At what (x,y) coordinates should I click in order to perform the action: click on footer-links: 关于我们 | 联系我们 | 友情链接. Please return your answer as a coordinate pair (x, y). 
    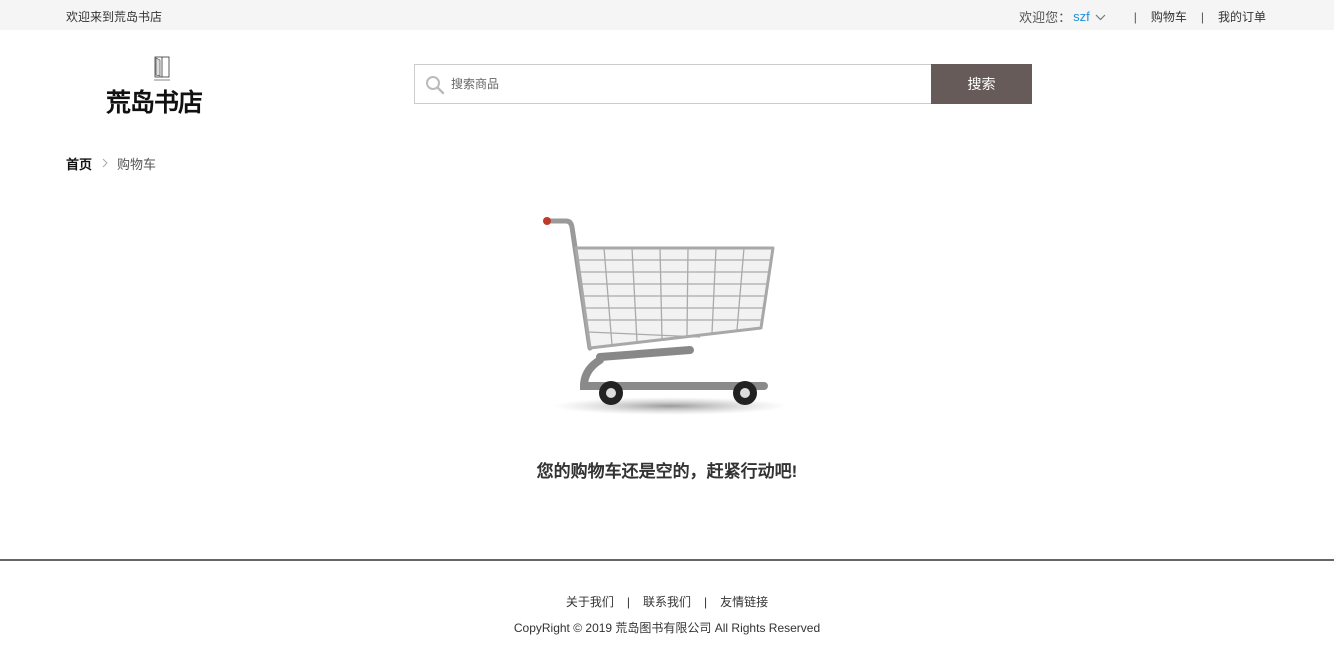
    Looking at the image, I should click on (667, 601).